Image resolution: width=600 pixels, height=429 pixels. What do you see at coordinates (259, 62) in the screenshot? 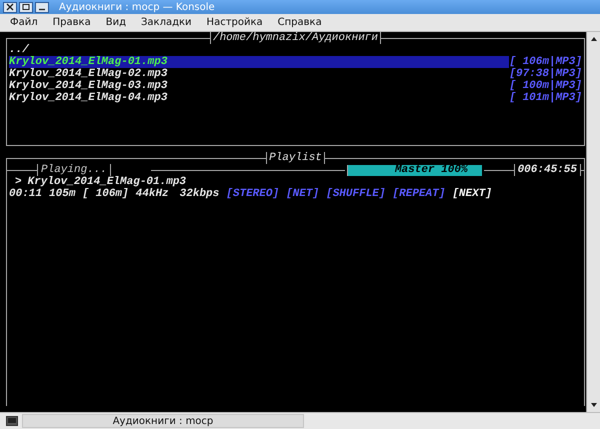
I see `file-item: Krylov_2014_ElMag-01.mp3` at bounding box center [259, 62].